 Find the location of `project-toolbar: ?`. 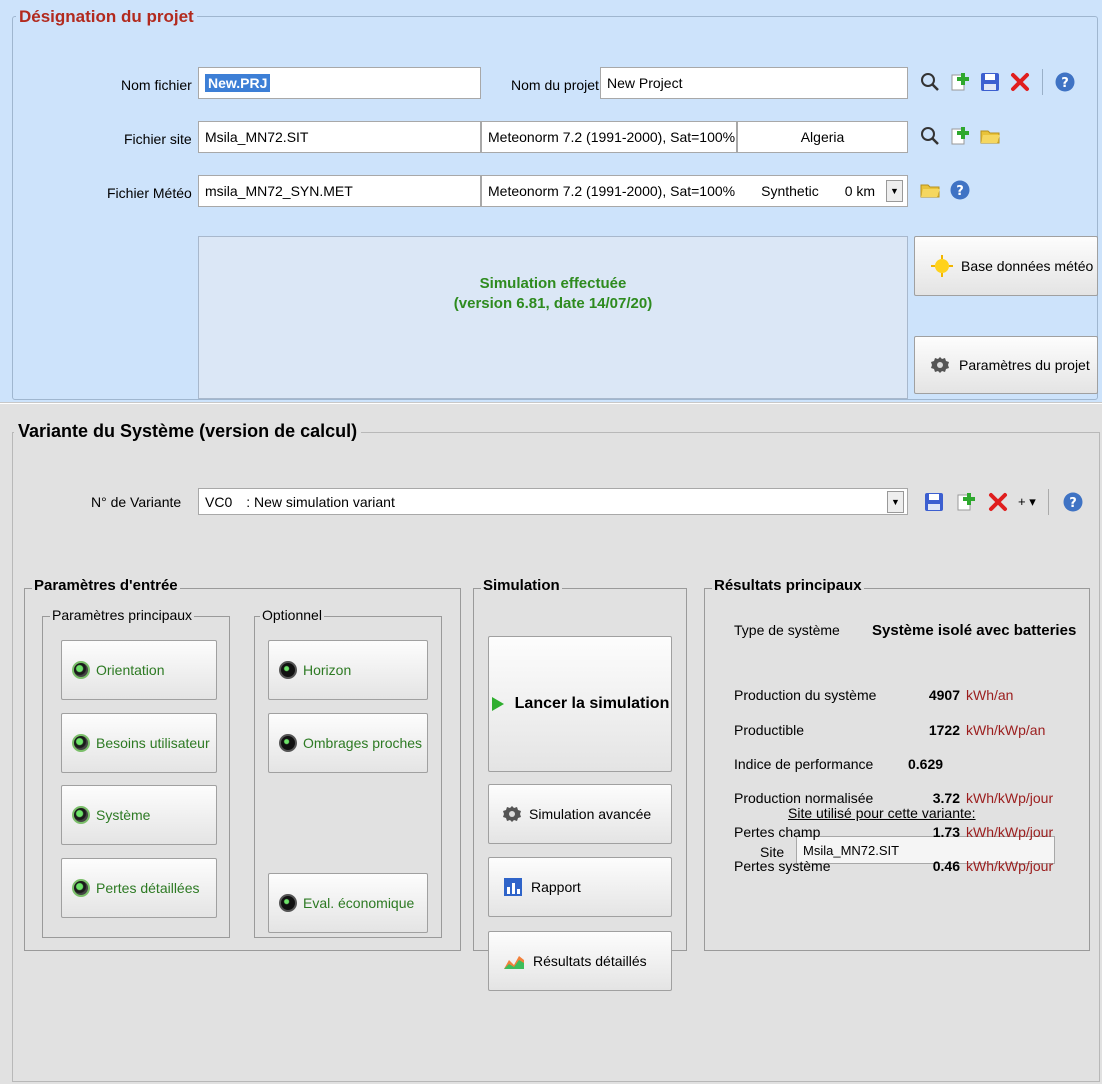

project-toolbar: ? is located at coordinates (997, 82).